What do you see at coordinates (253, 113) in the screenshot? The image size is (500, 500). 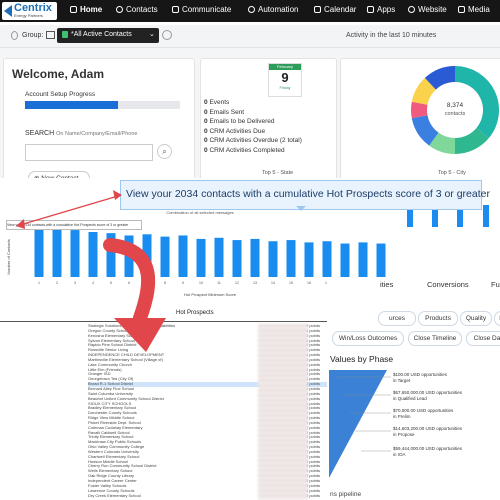 I see `stat-row: 0 Emails Sent` at bounding box center [253, 113].